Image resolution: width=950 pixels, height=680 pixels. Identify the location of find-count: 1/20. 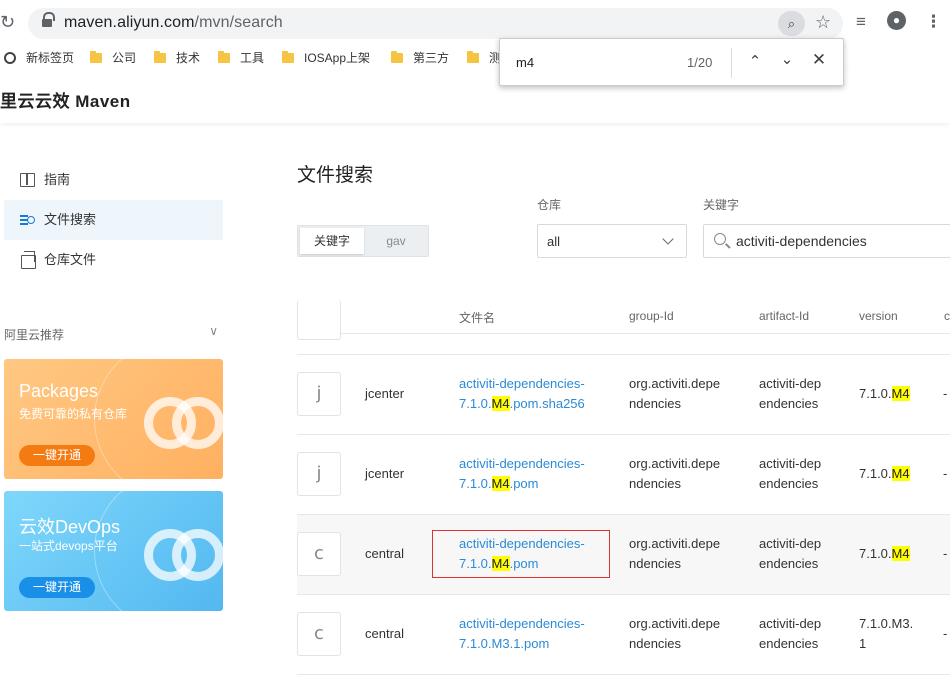
(700, 62).